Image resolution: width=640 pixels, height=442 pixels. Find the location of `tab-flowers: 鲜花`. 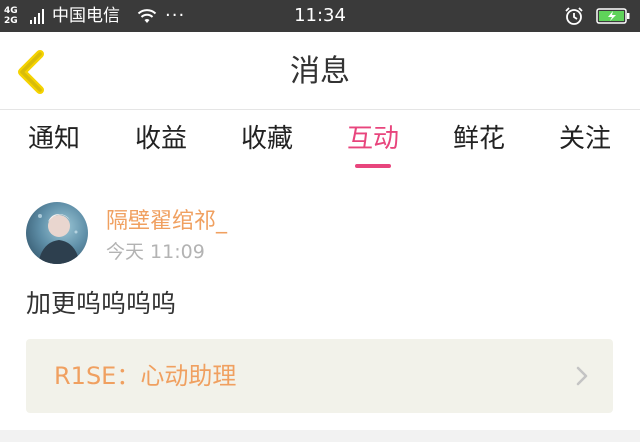

tab-flowers: 鲜花 is located at coordinates (479, 142).